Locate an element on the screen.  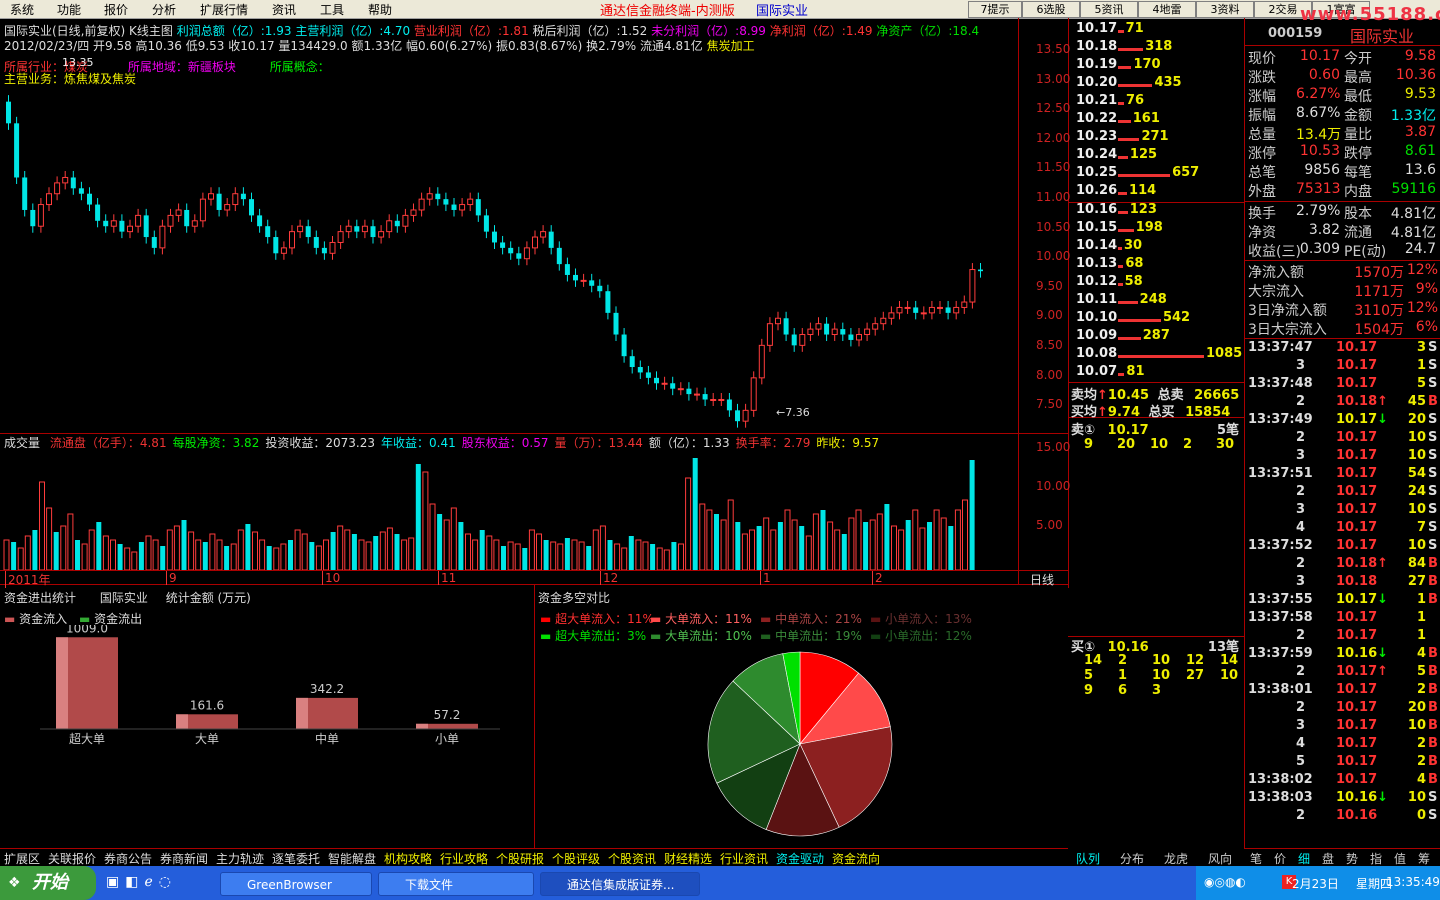
bottom-tab: 券商公告 is located at coordinates (128, 858).